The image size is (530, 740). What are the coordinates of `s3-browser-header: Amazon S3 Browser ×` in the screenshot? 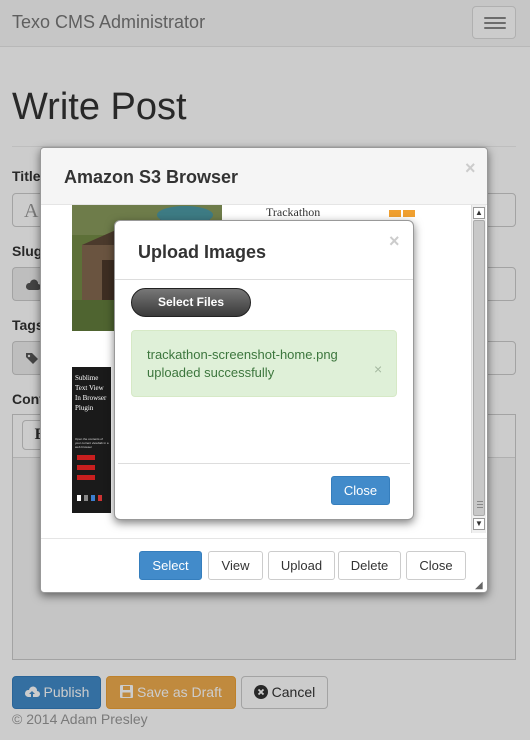 It's located at (264, 176).